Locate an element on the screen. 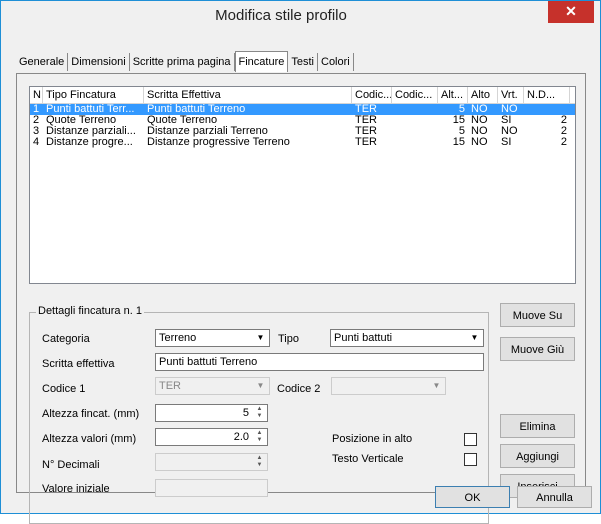  altezza-valori-label: Altezza valori (mm) is located at coordinates (89, 439).